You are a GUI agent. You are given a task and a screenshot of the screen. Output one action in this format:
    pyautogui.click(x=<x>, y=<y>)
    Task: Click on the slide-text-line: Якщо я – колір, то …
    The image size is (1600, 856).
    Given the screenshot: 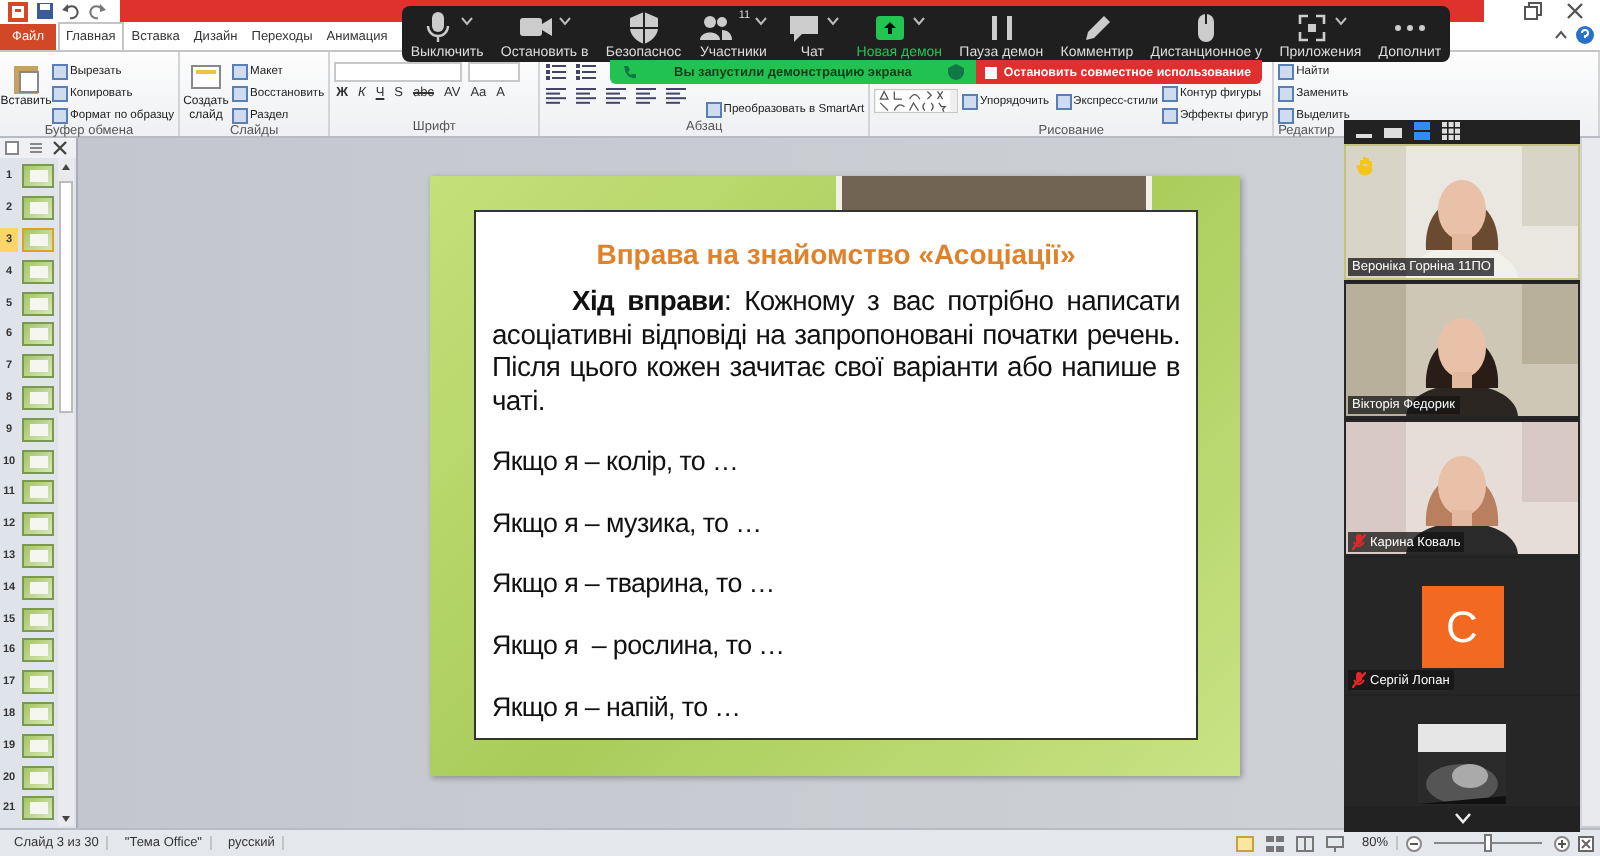 What is the action you would take?
    pyautogui.click(x=616, y=462)
    